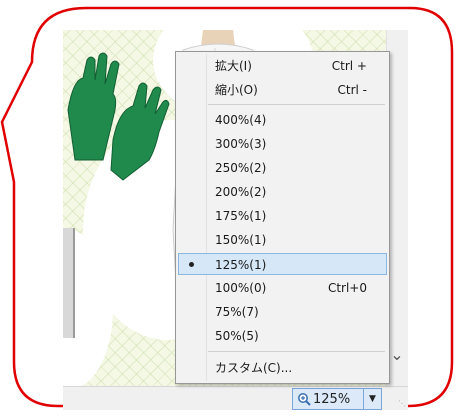  Describe the element at coordinates (282, 168) in the screenshot. I see `menu-item-zoom-250: 250%(2)` at that location.